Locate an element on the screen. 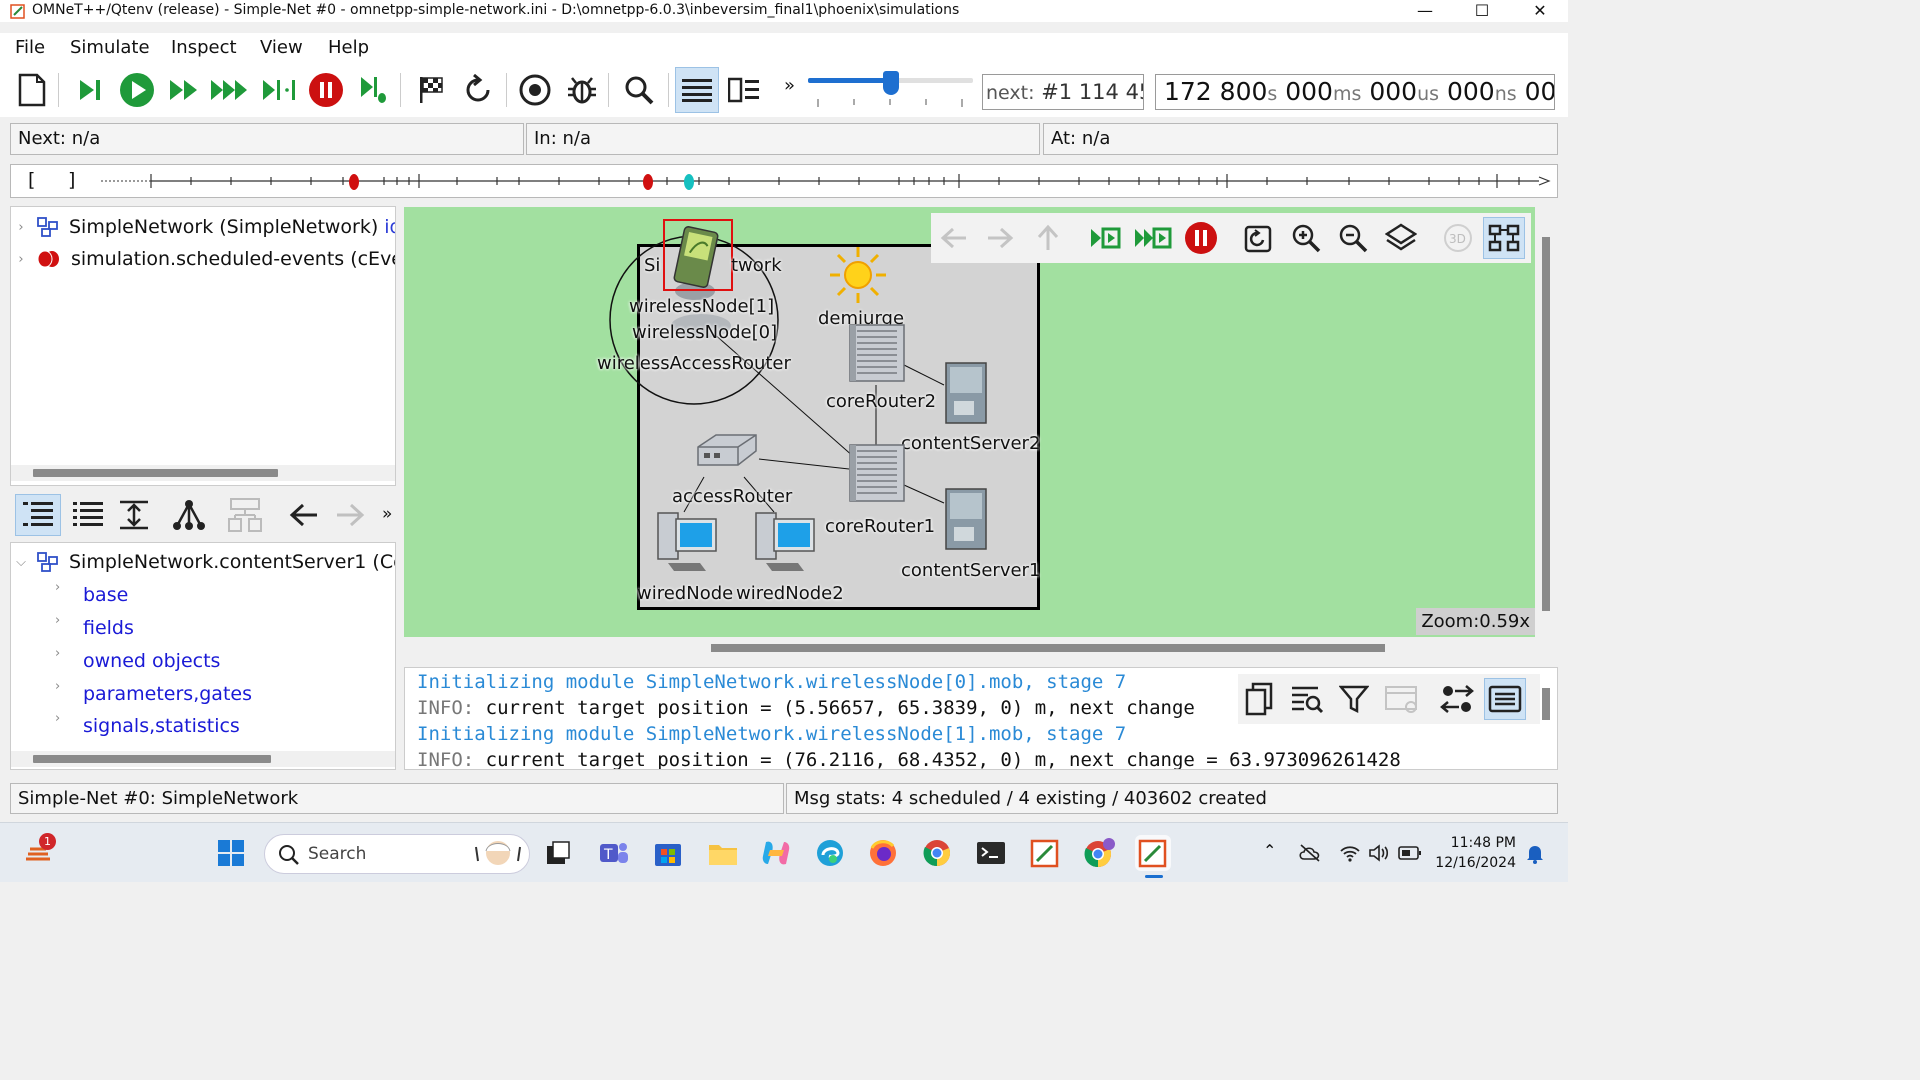  menu-file: File is located at coordinates (30, 47).